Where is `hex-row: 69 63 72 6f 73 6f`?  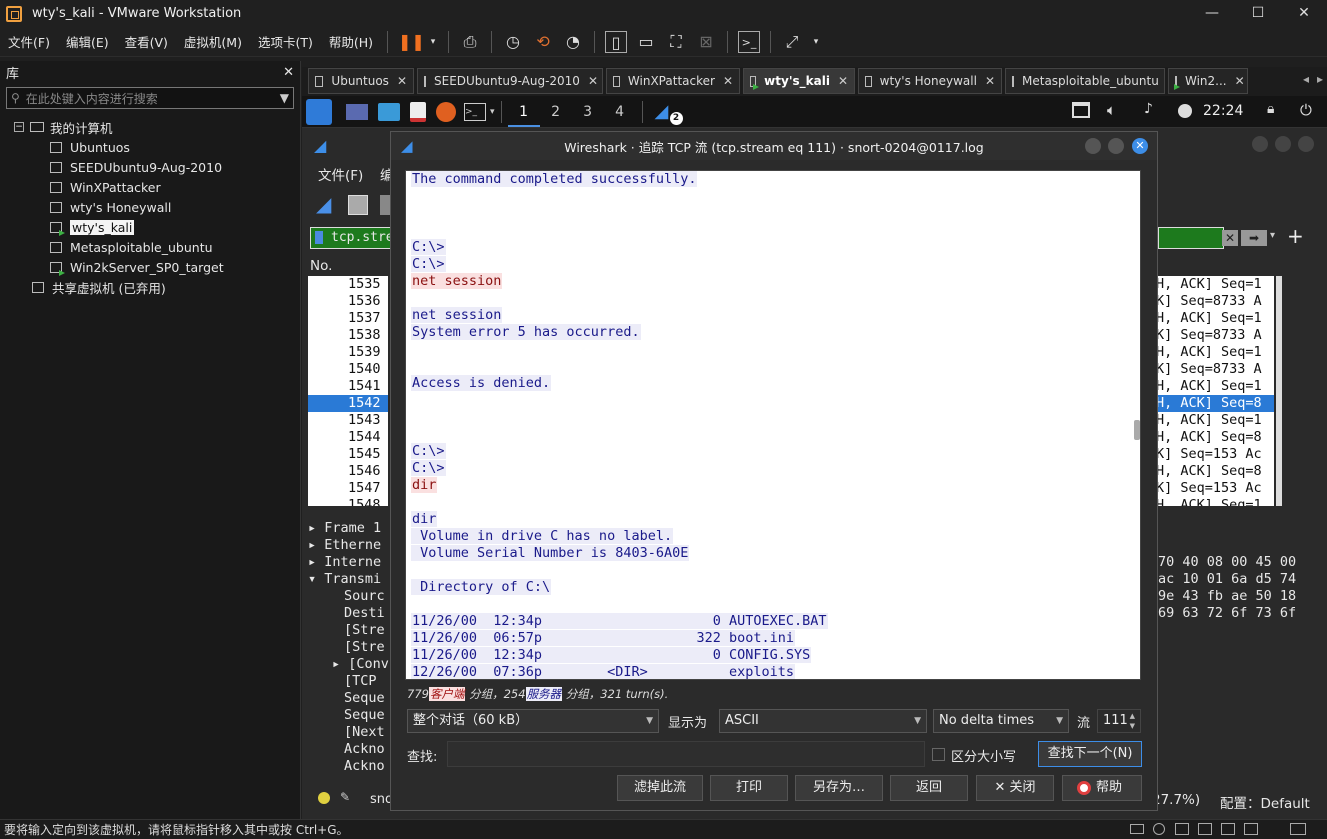
hex-row: 69 63 72 6f 73 6f is located at coordinates (1238, 613).